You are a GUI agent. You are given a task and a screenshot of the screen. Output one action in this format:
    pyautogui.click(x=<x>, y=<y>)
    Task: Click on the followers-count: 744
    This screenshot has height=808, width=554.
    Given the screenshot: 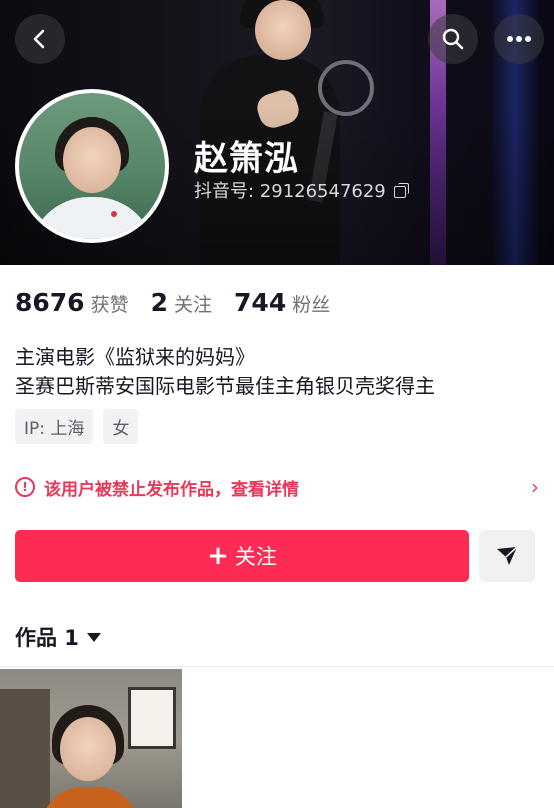 What is the action you would take?
    pyautogui.click(x=260, y=302)
    